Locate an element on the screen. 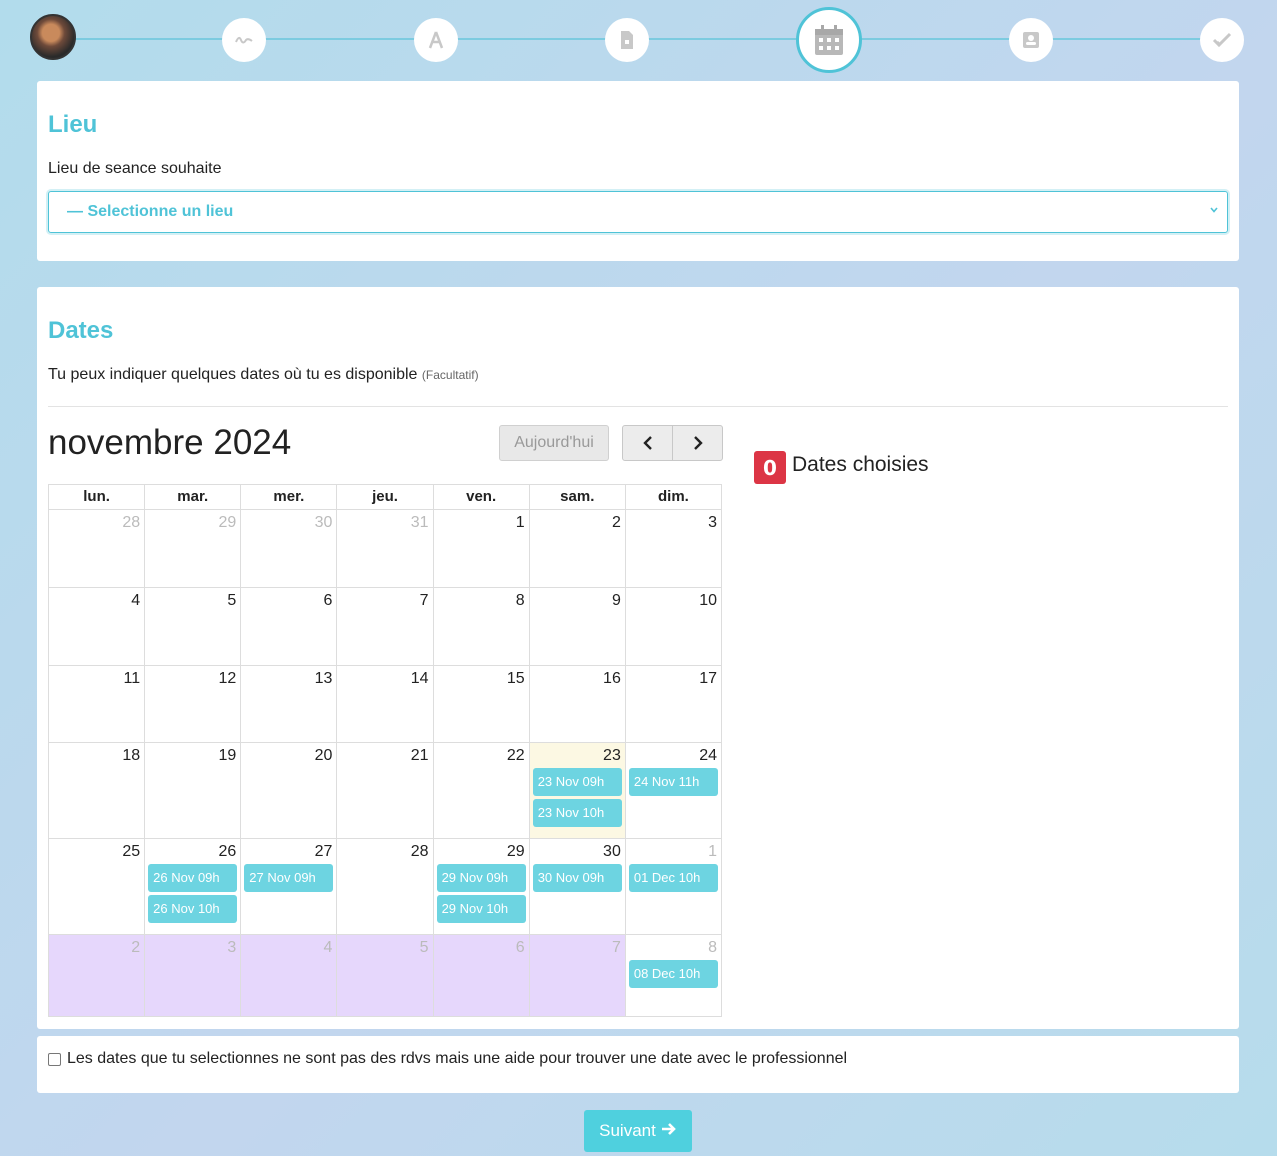 Image resolution: width=1277 pixels, height=1156 pixels. calendar-day-cell: 19 is located at coordinates (193, 791).